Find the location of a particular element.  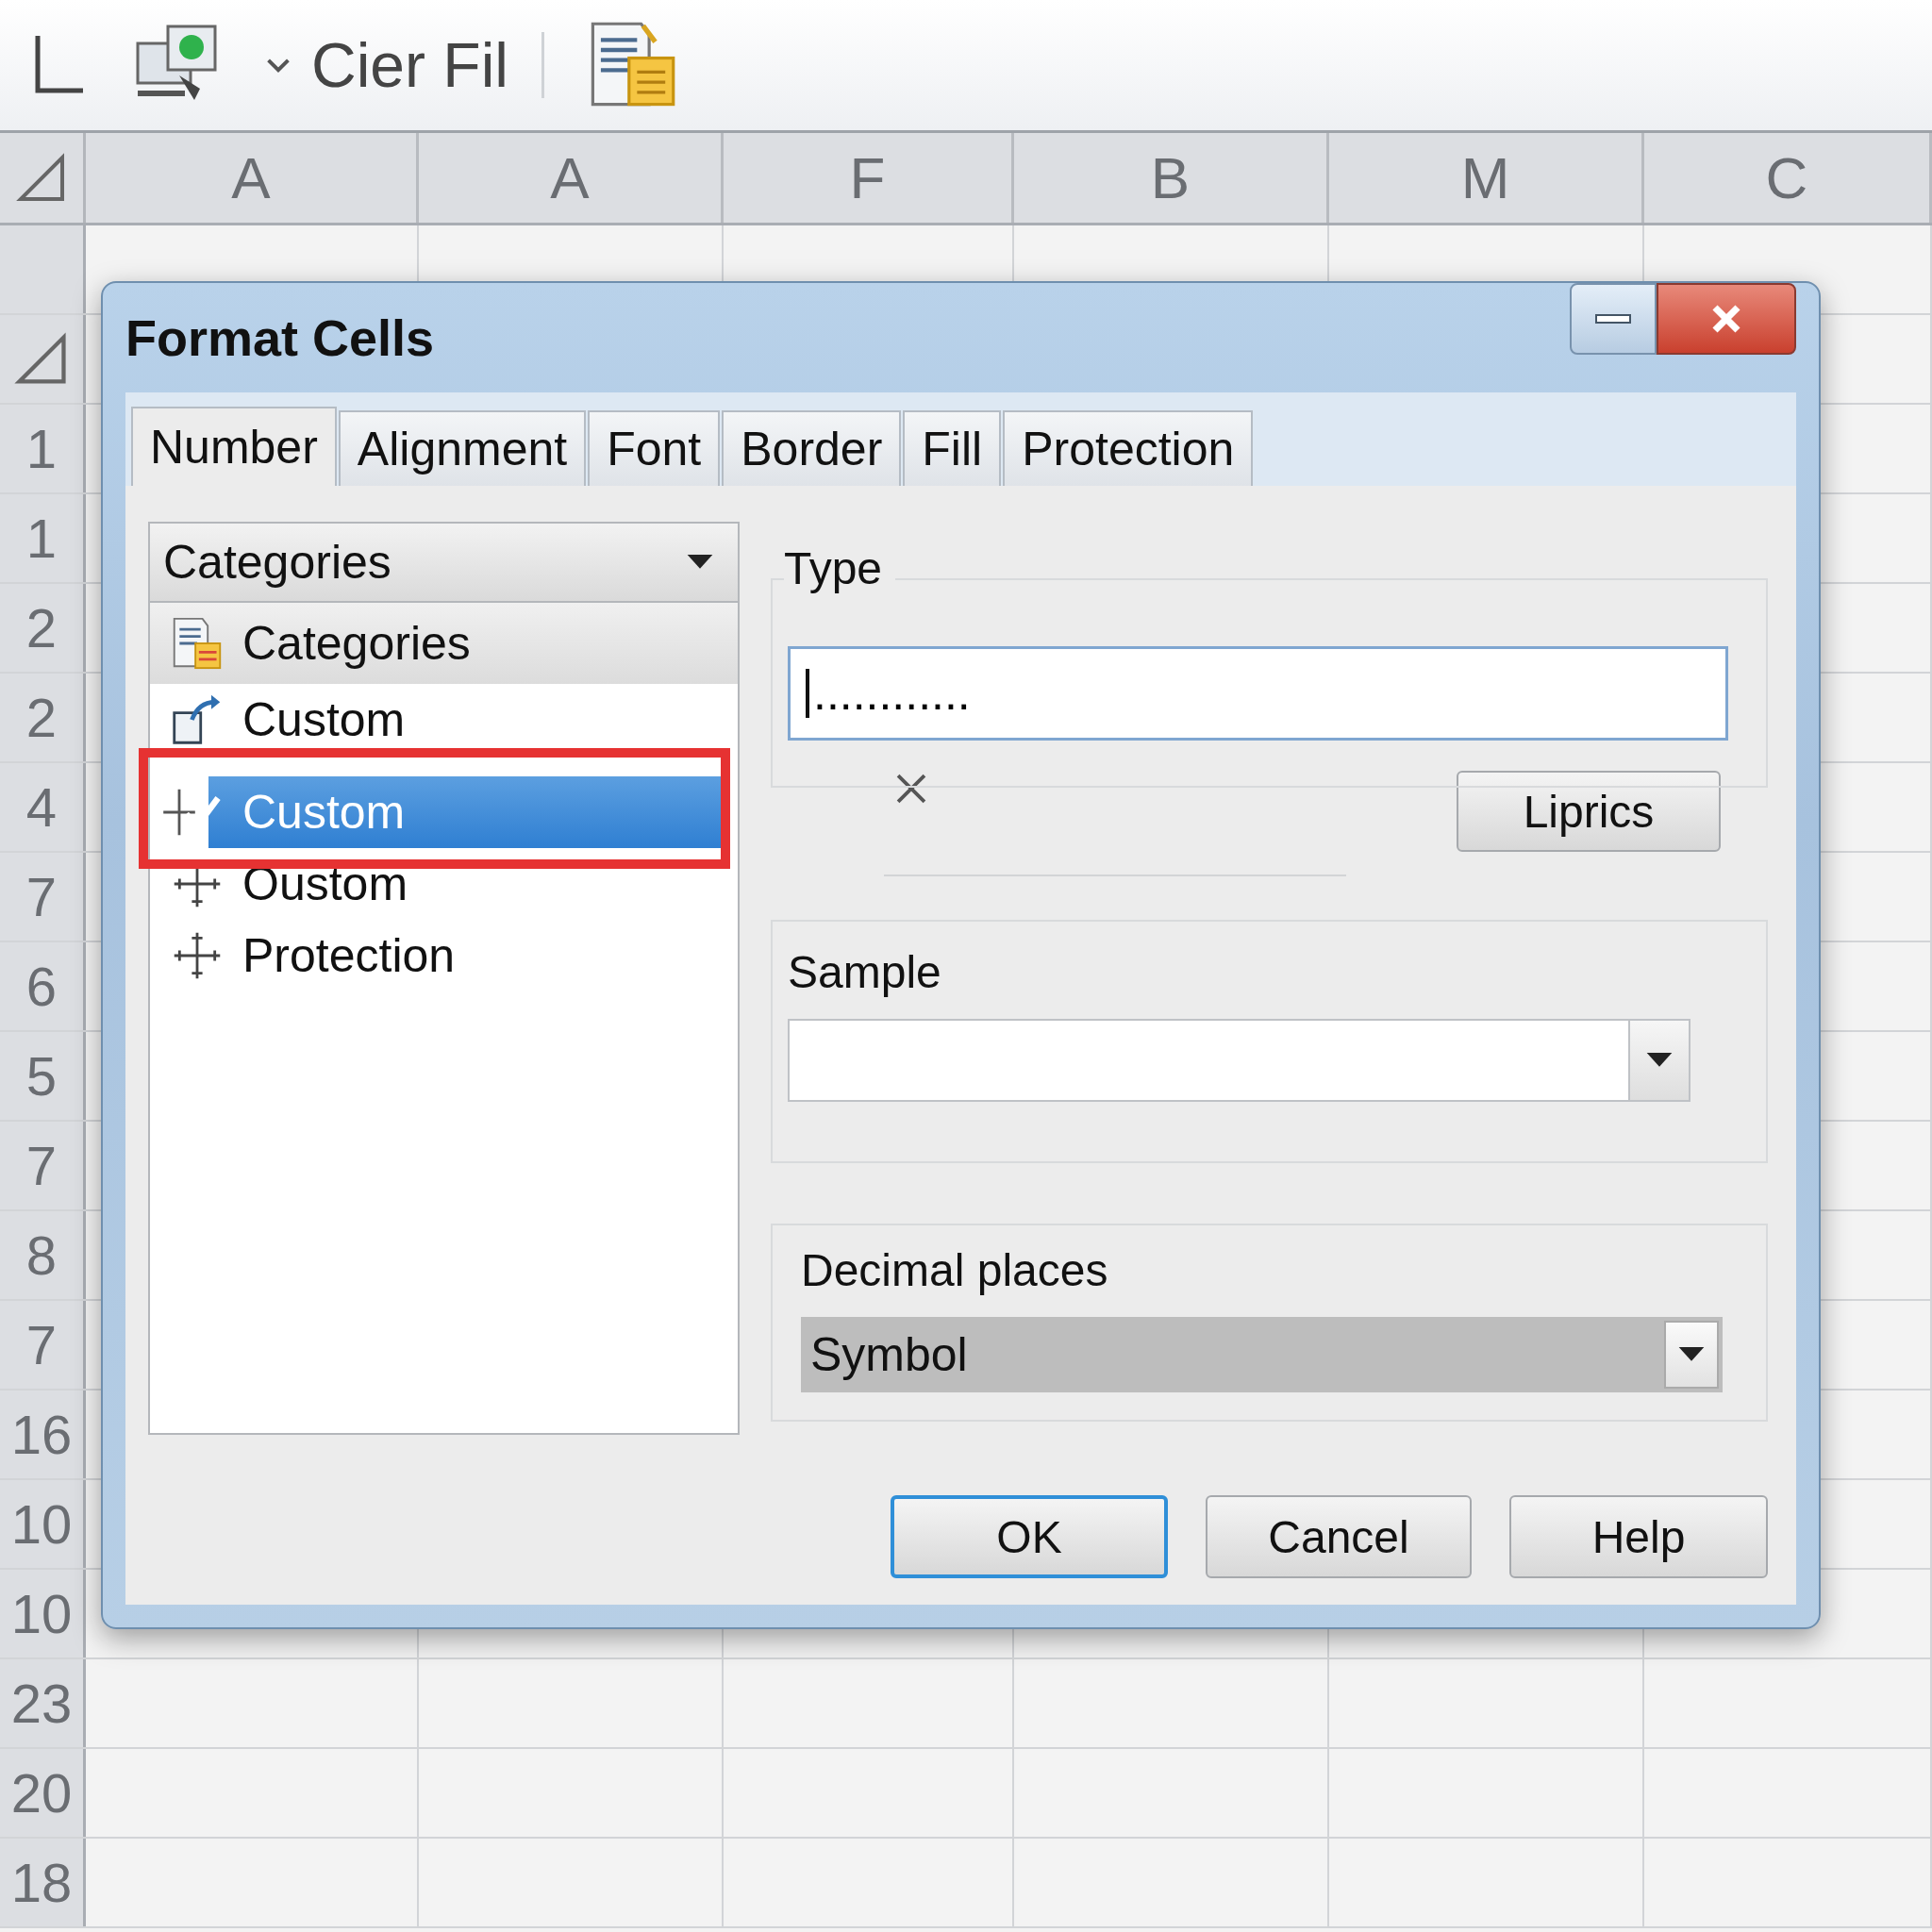

row-header: 5 is located at coordinates (43, 1076).